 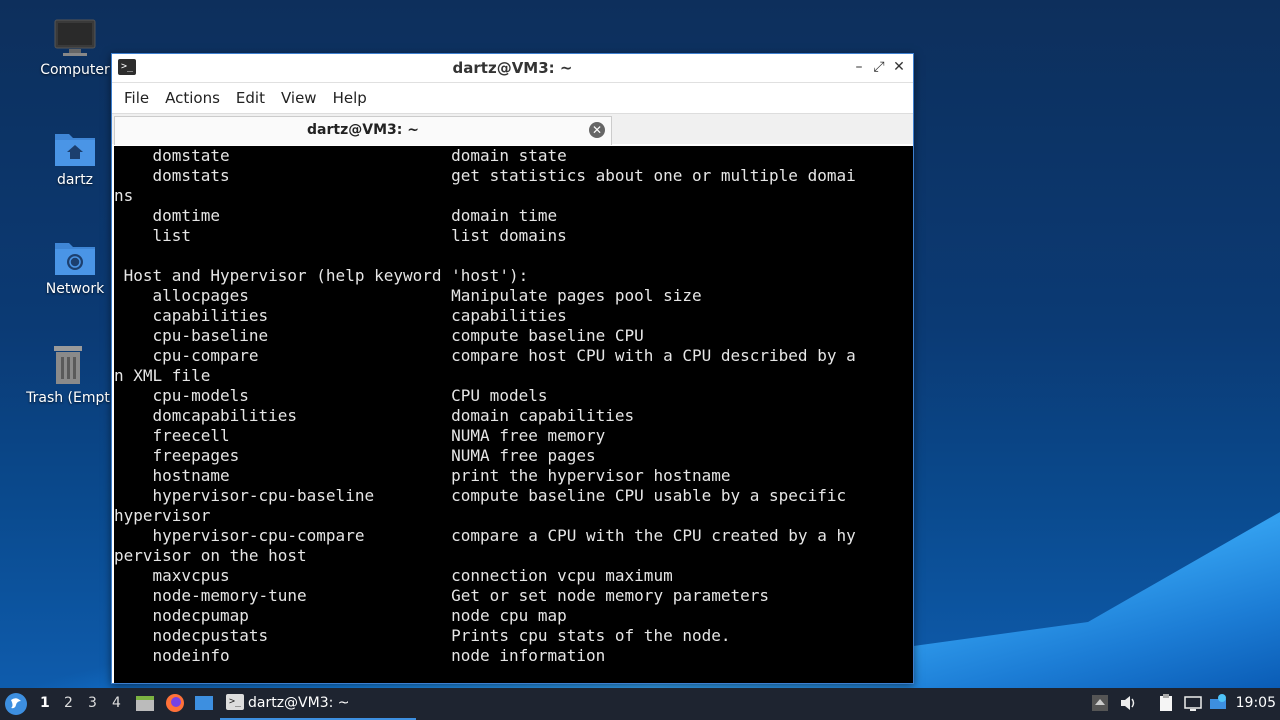 I want to click on tray-up-arrow-icon, so click(x=1100, y=703).